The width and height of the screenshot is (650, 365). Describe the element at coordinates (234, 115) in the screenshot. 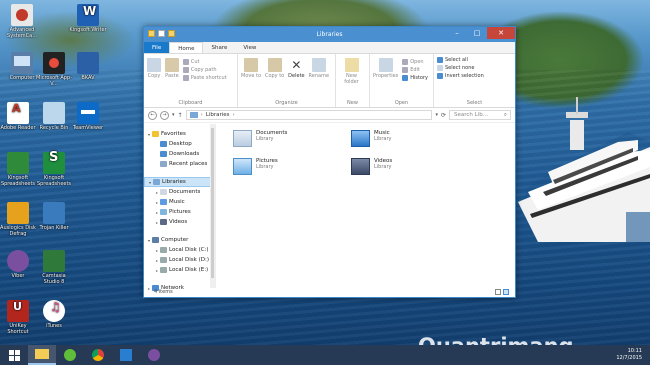

I see `breadcrumb-chevron-icon: ›` at that location.